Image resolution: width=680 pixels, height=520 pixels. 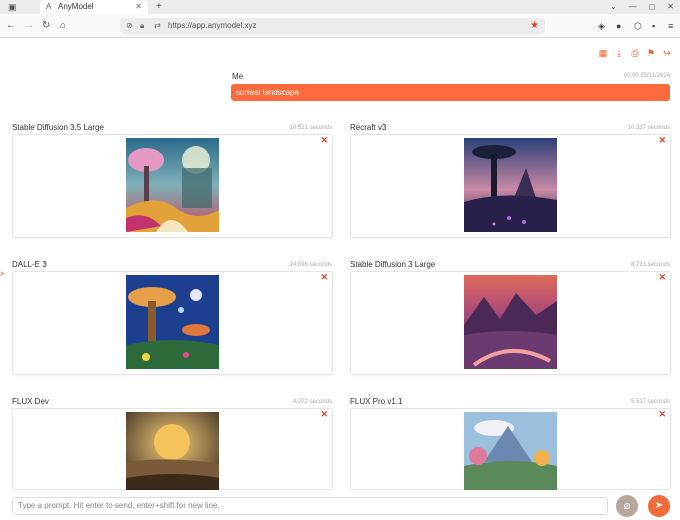 I want to click on tracking-protection-icon: ⊘, so click(x=129, y=26).